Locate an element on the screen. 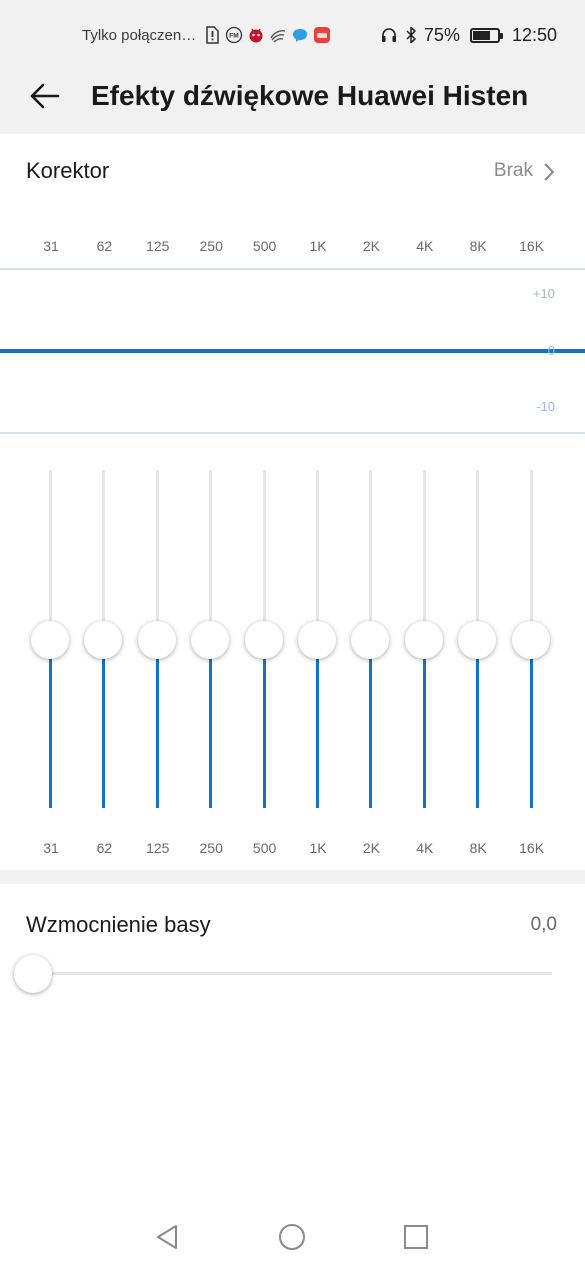  db-zero-label: 0 is located at coordinates (551, 350).